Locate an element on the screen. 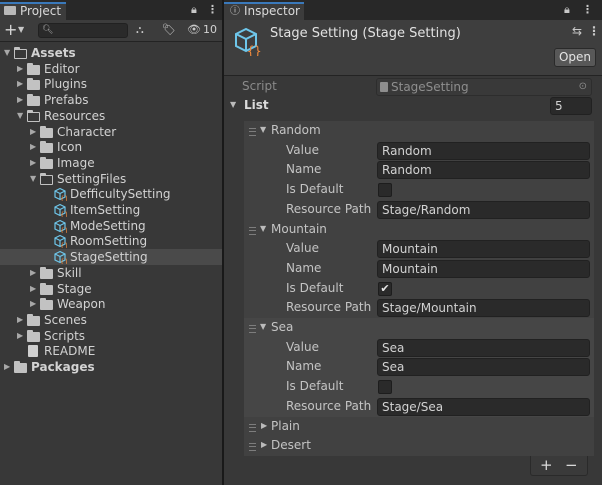 The height and width of the screenshot is (485, 602). project-tree-item: ▶ Character is located at coordinates (111, 132).